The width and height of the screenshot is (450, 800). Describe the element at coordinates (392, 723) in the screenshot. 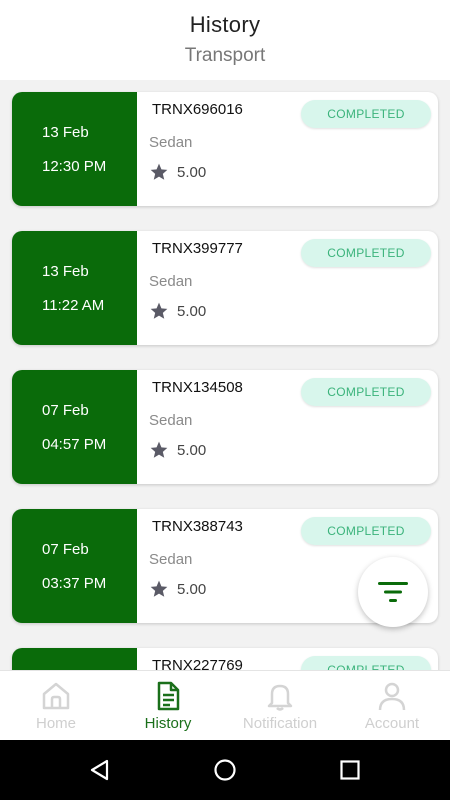

I see `tab-label: Account` at that location.